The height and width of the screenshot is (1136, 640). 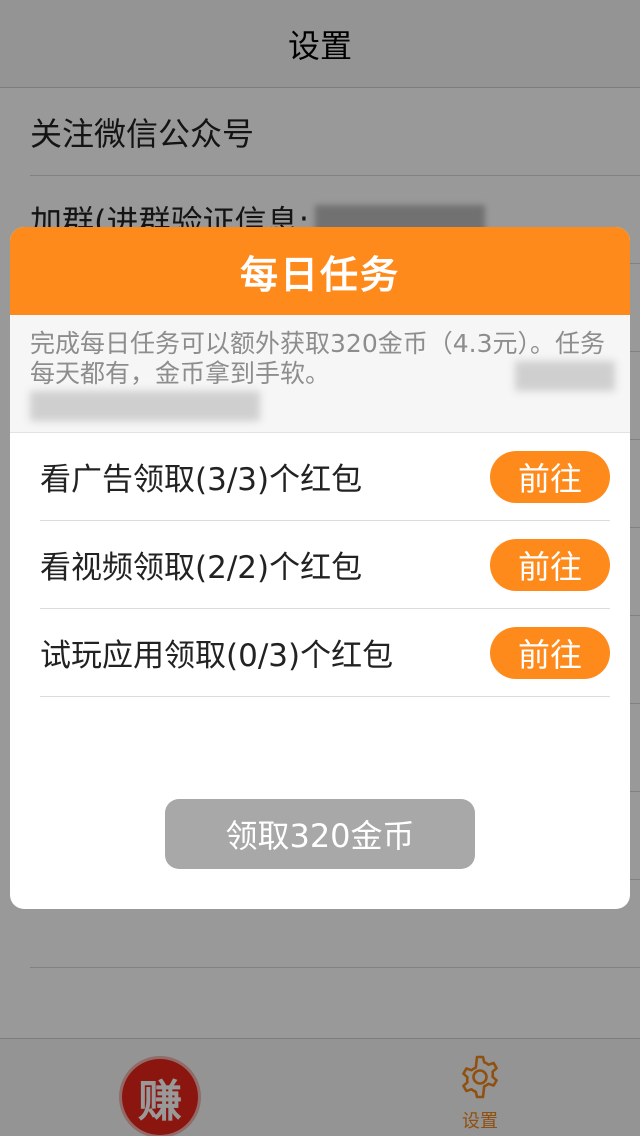 I want to click on task-row-ad: 看广告领取(3/3)个红包 前往, so click(x=325, y=477).